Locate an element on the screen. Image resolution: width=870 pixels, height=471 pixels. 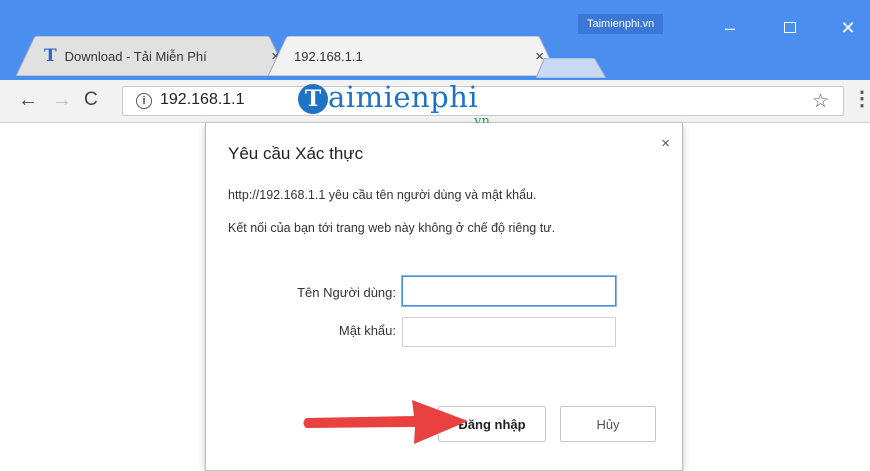
address-bar: i 192.168.1.1 ☆ is located at coordinates (483, 101).